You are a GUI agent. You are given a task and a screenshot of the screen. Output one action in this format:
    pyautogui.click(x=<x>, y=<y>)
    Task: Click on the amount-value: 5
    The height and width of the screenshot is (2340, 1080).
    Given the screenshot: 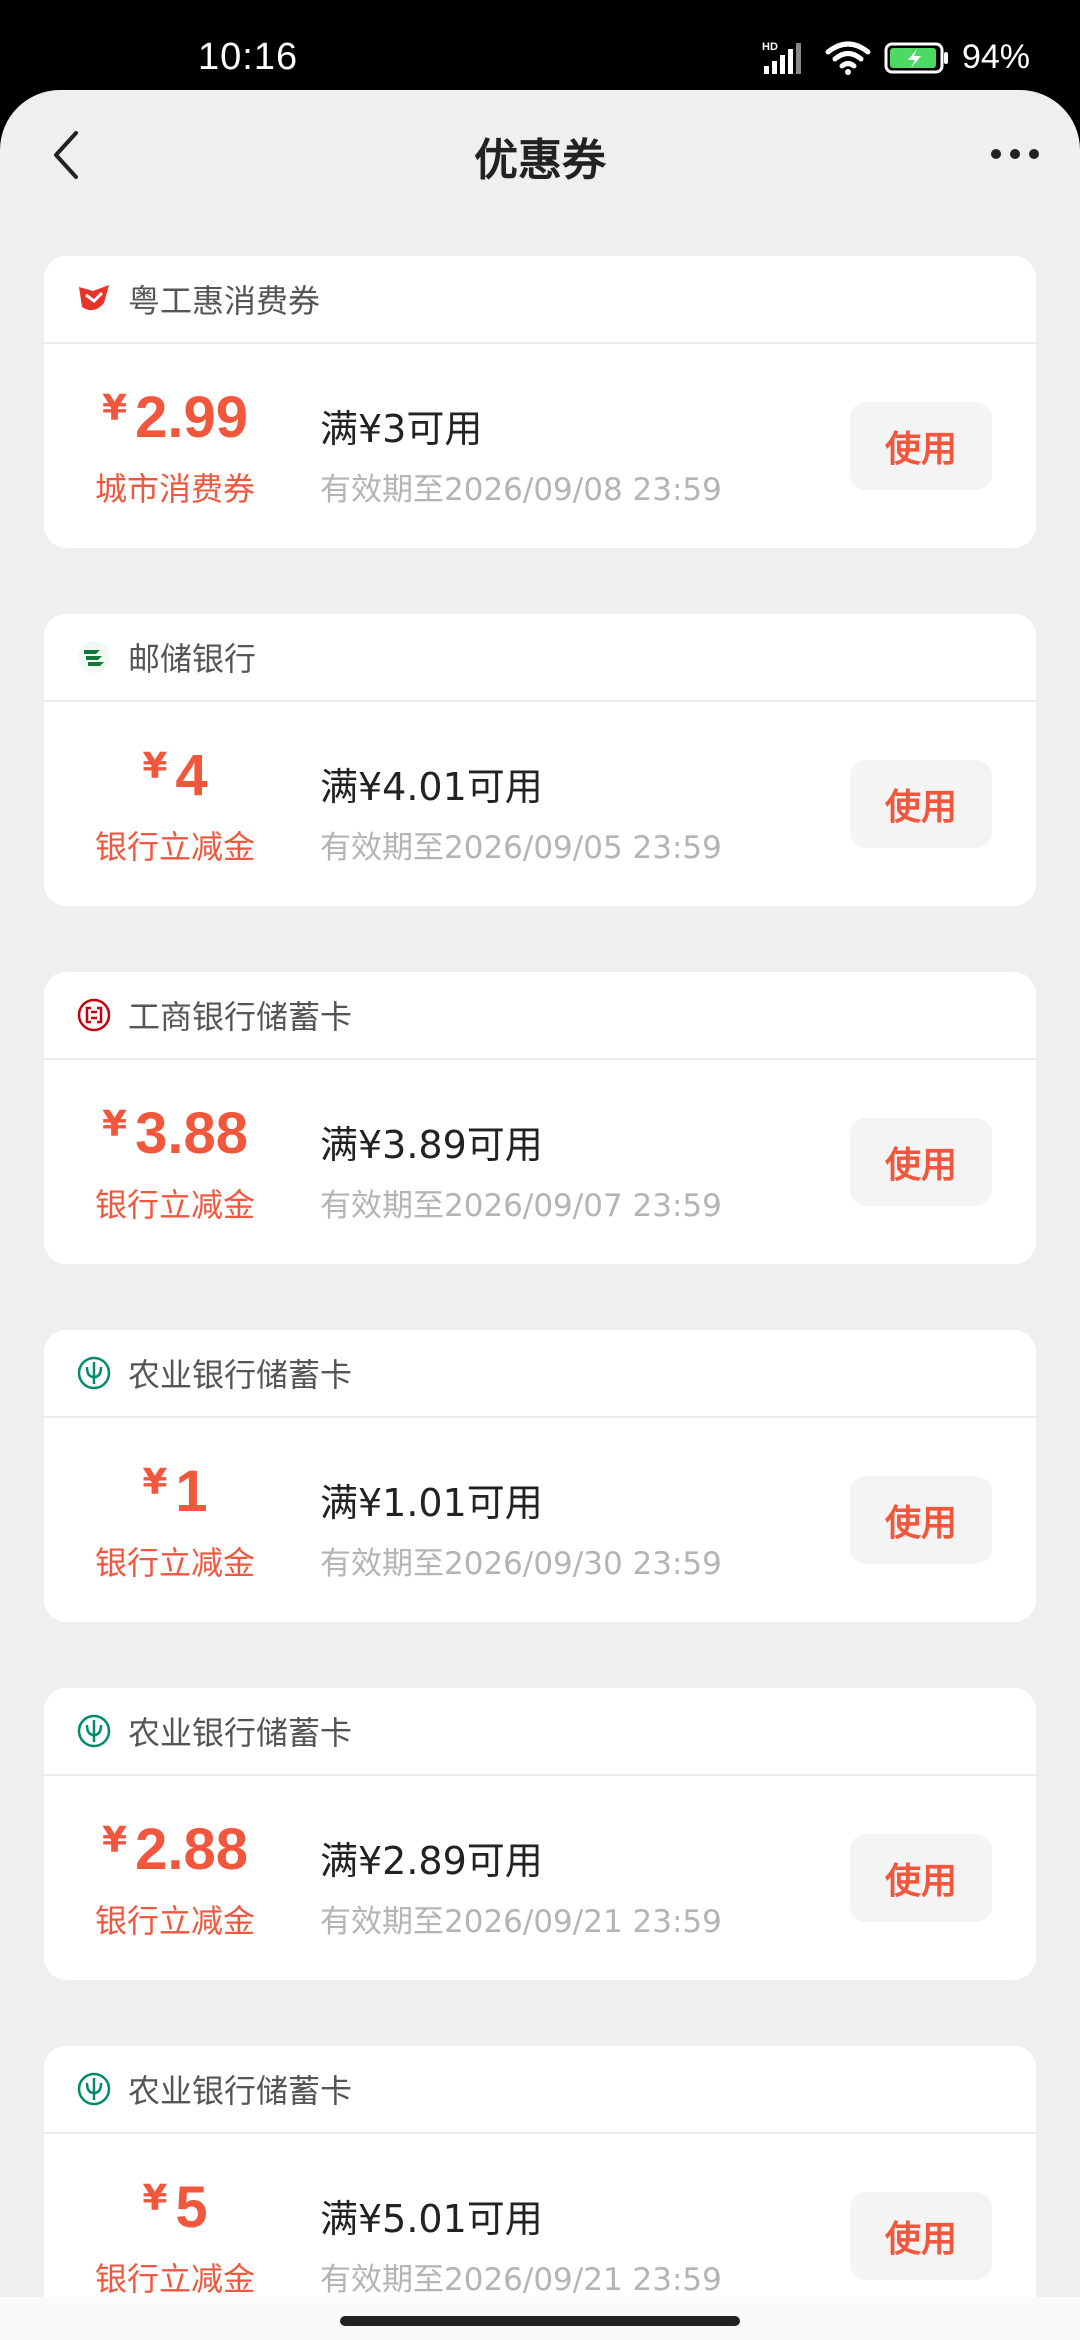 What is the action you would take?
    pyautogui.click(x=191, y=2207)
    